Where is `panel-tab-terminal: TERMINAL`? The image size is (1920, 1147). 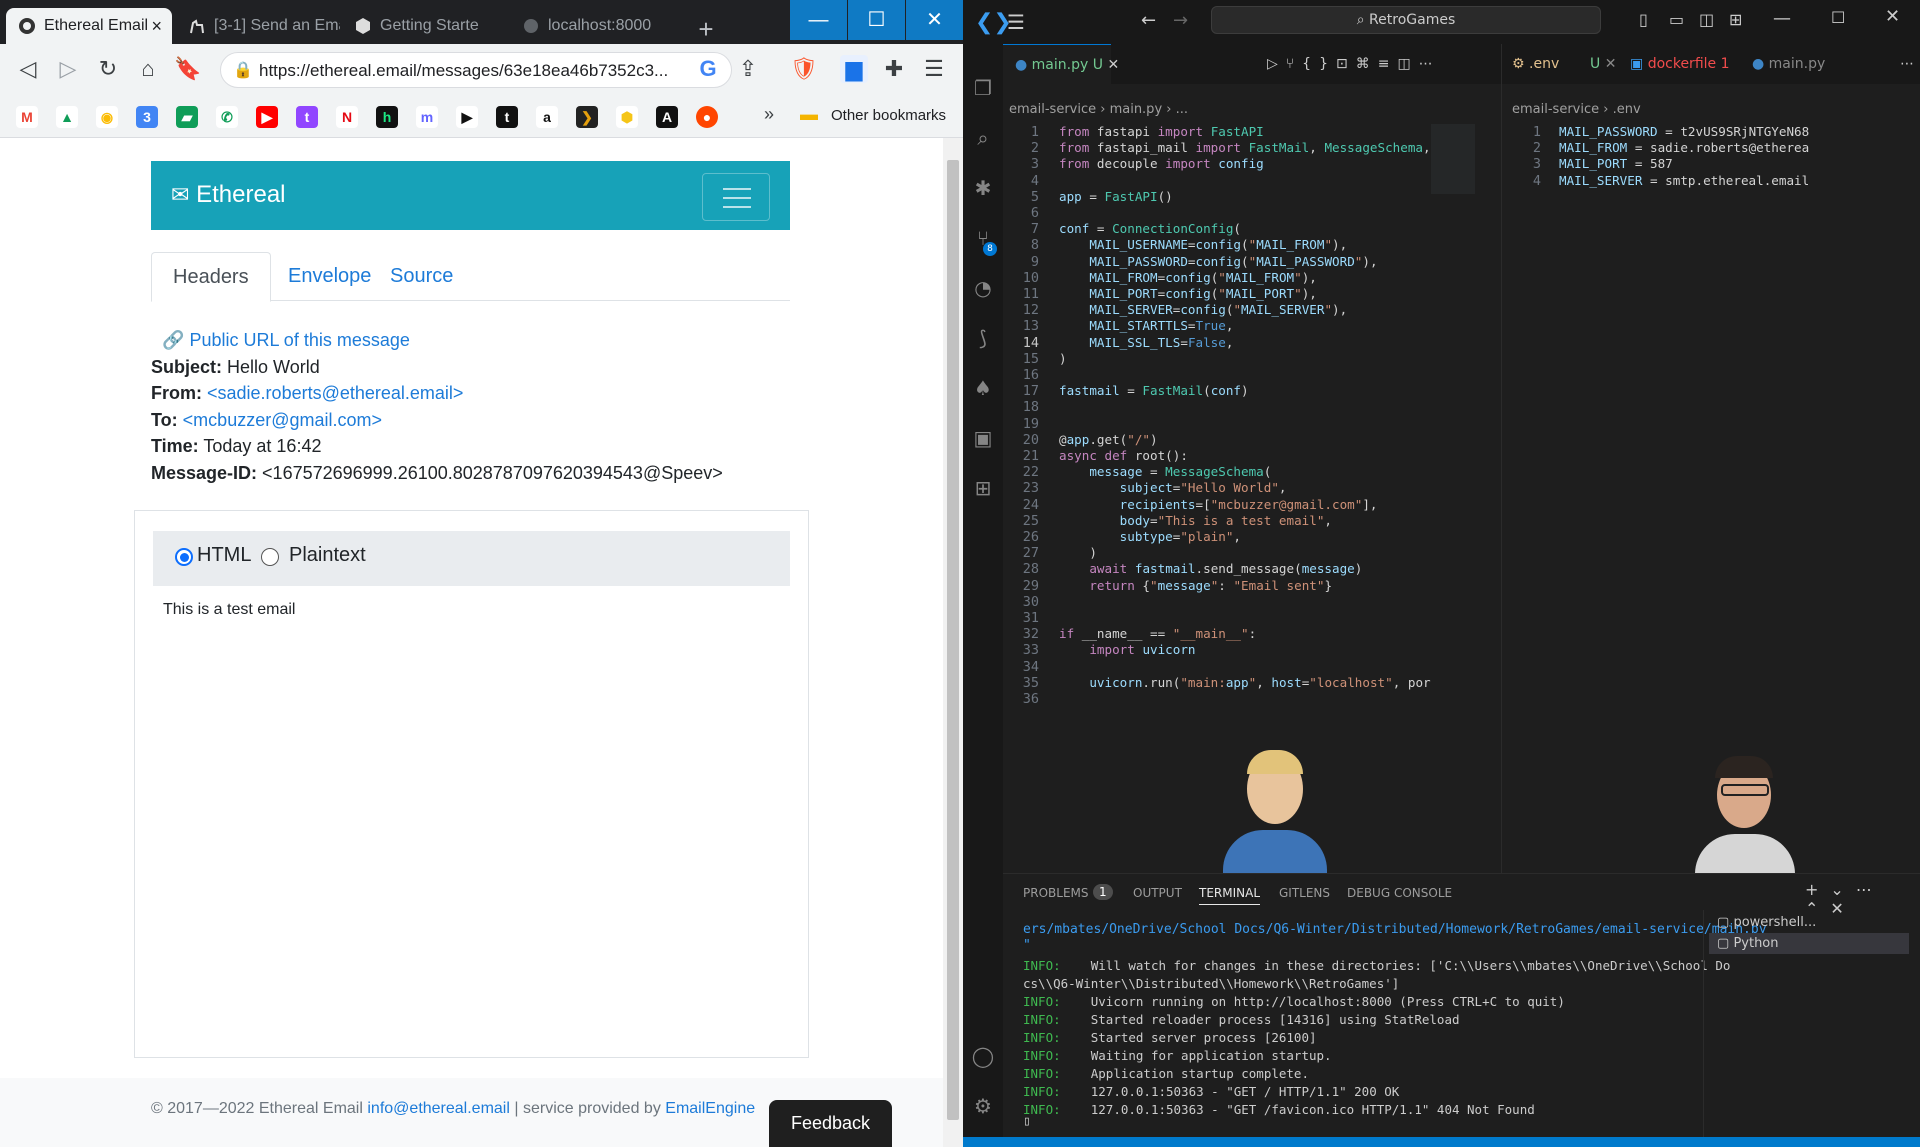 panel-tab-terminal: TERMINAL is located at coordinates (1230, 895).